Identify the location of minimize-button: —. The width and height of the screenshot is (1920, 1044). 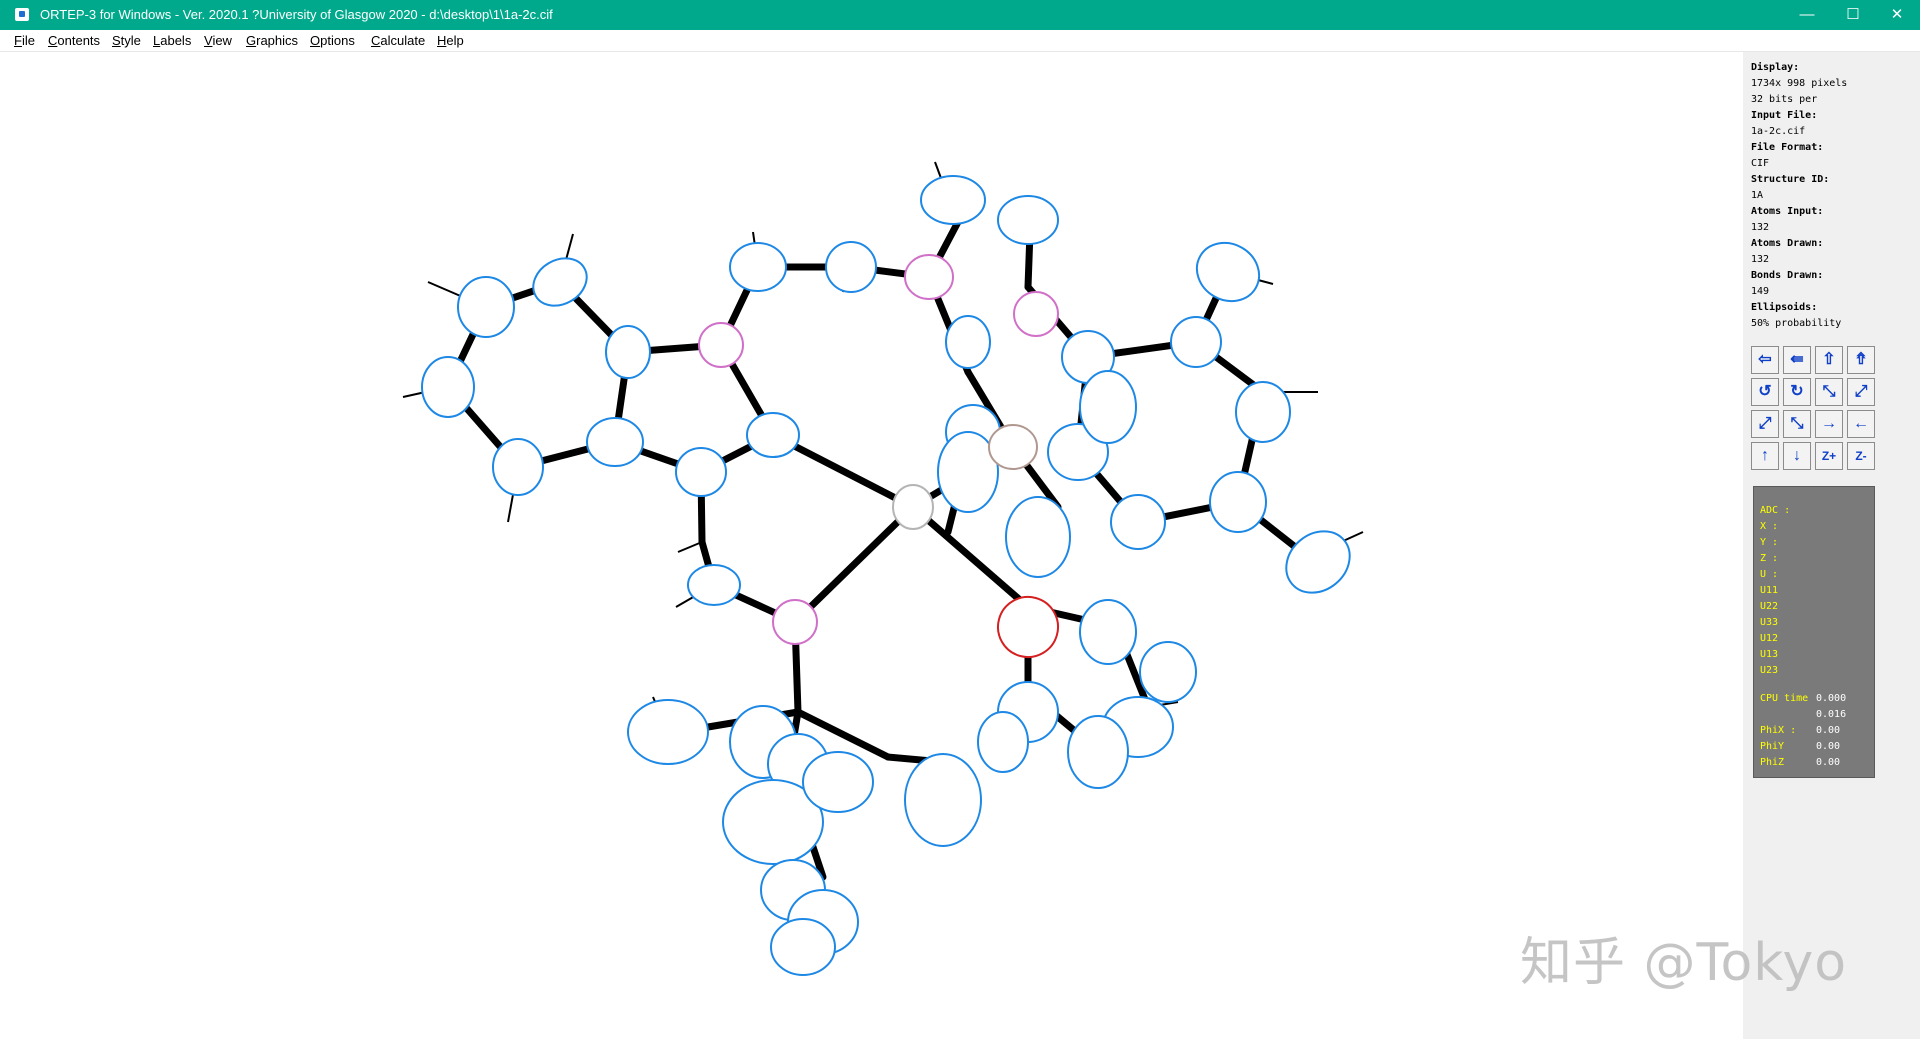
(1807, 15).